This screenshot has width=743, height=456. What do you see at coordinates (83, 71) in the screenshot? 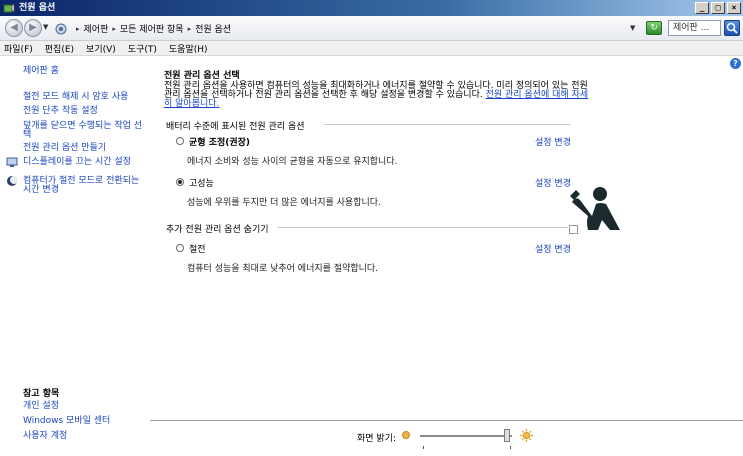
I see `control-panel-home-link: 제어판 홈` at bounding box center [83, 71].